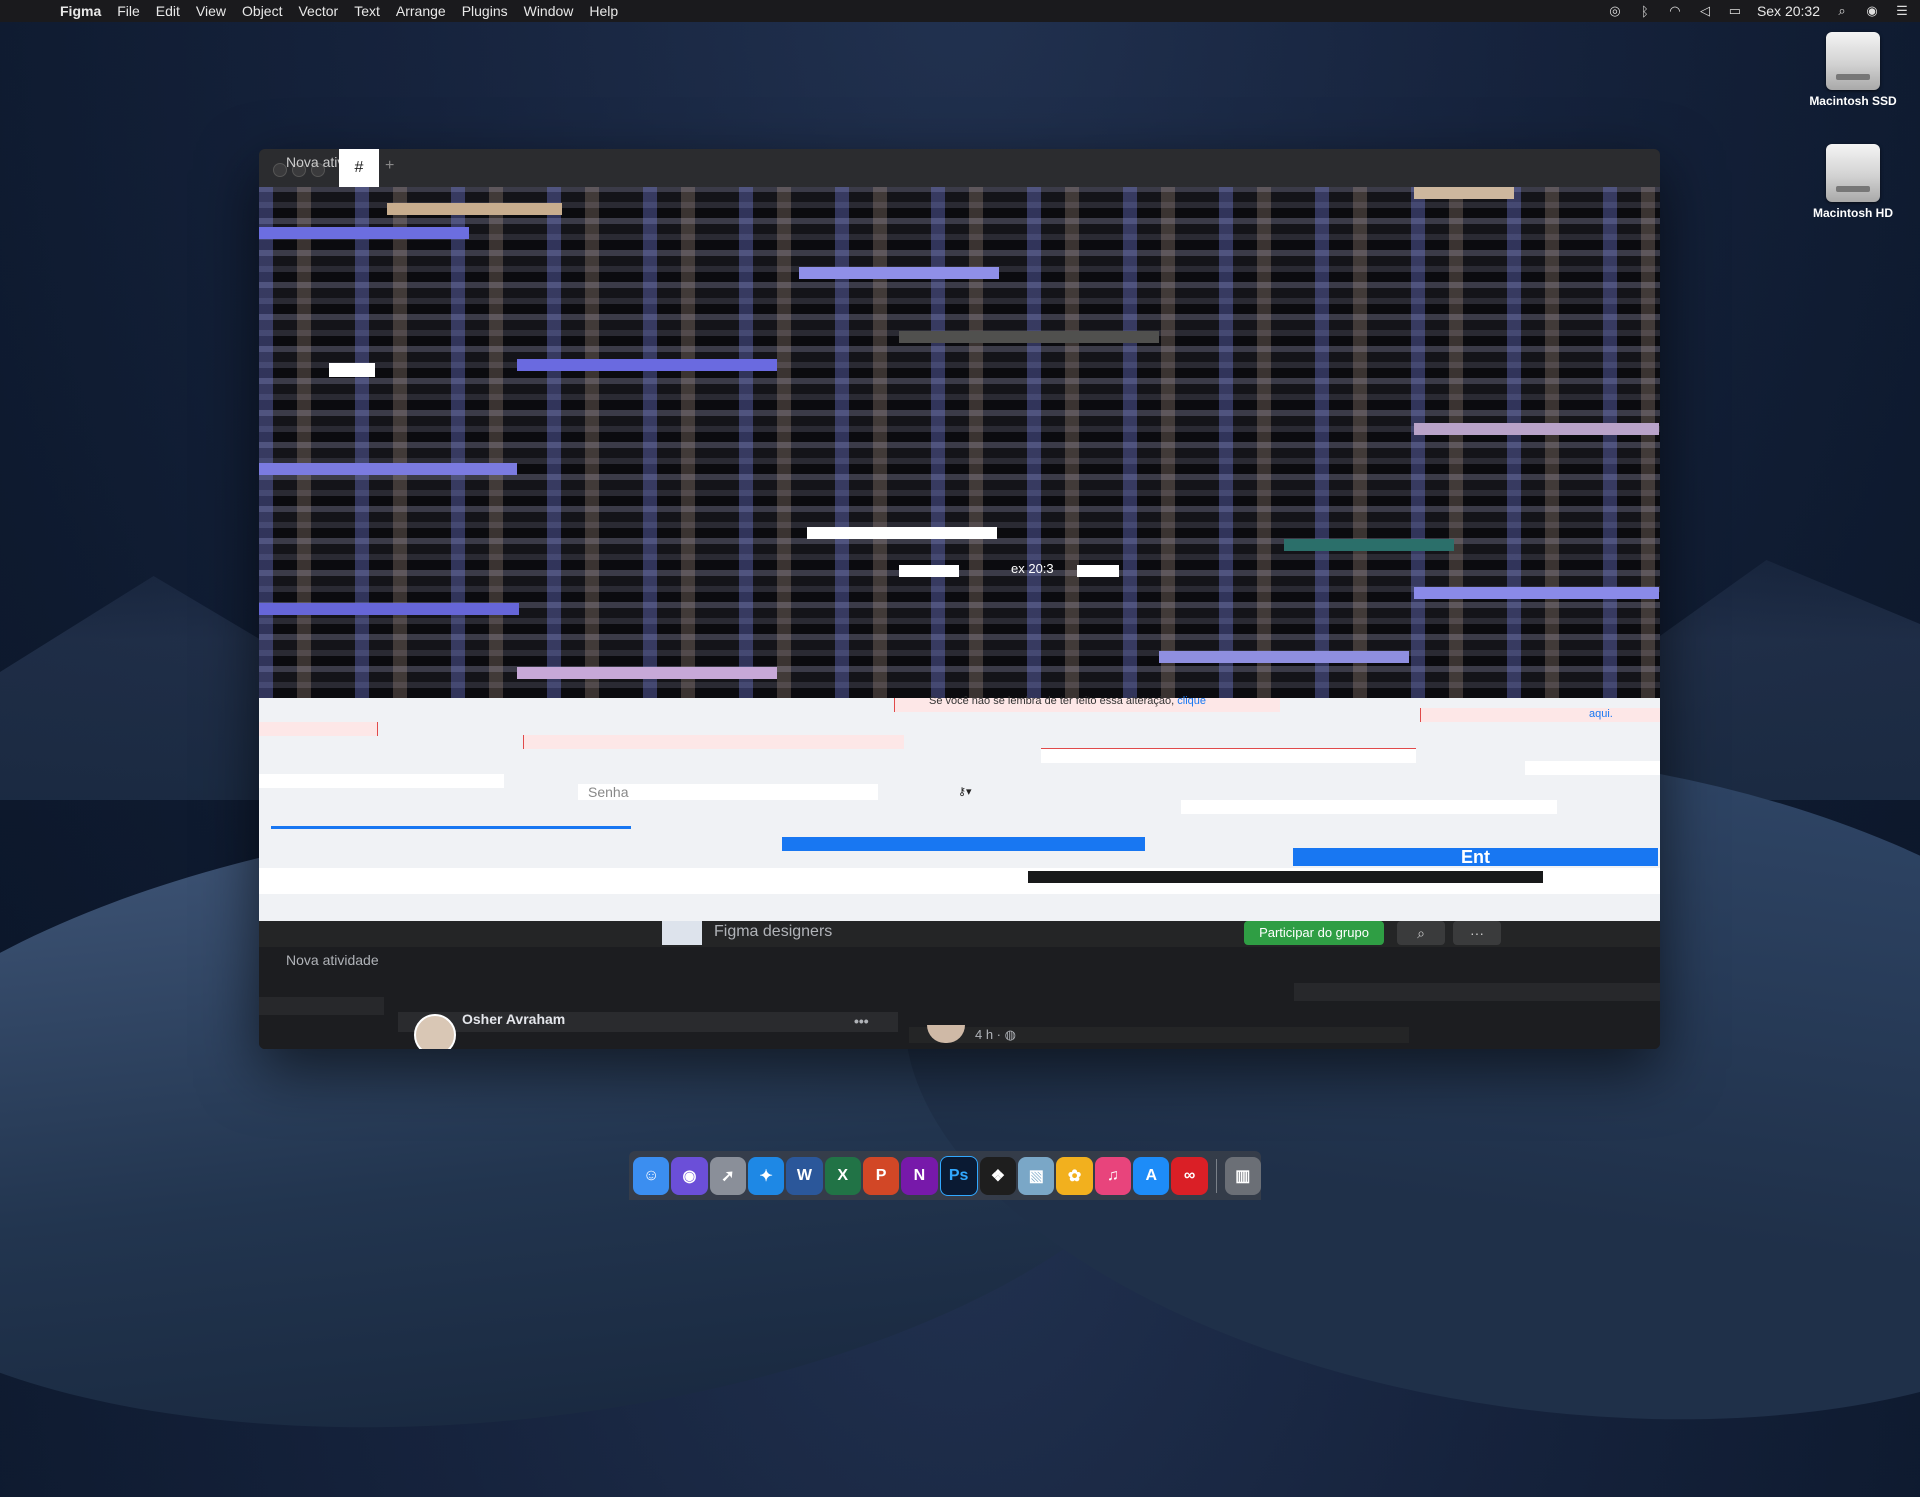 The width and height of the screenshot is (1920, 1497). I want to click on desktop-drive-hd: Macintosh HD, so click(1853, 182).